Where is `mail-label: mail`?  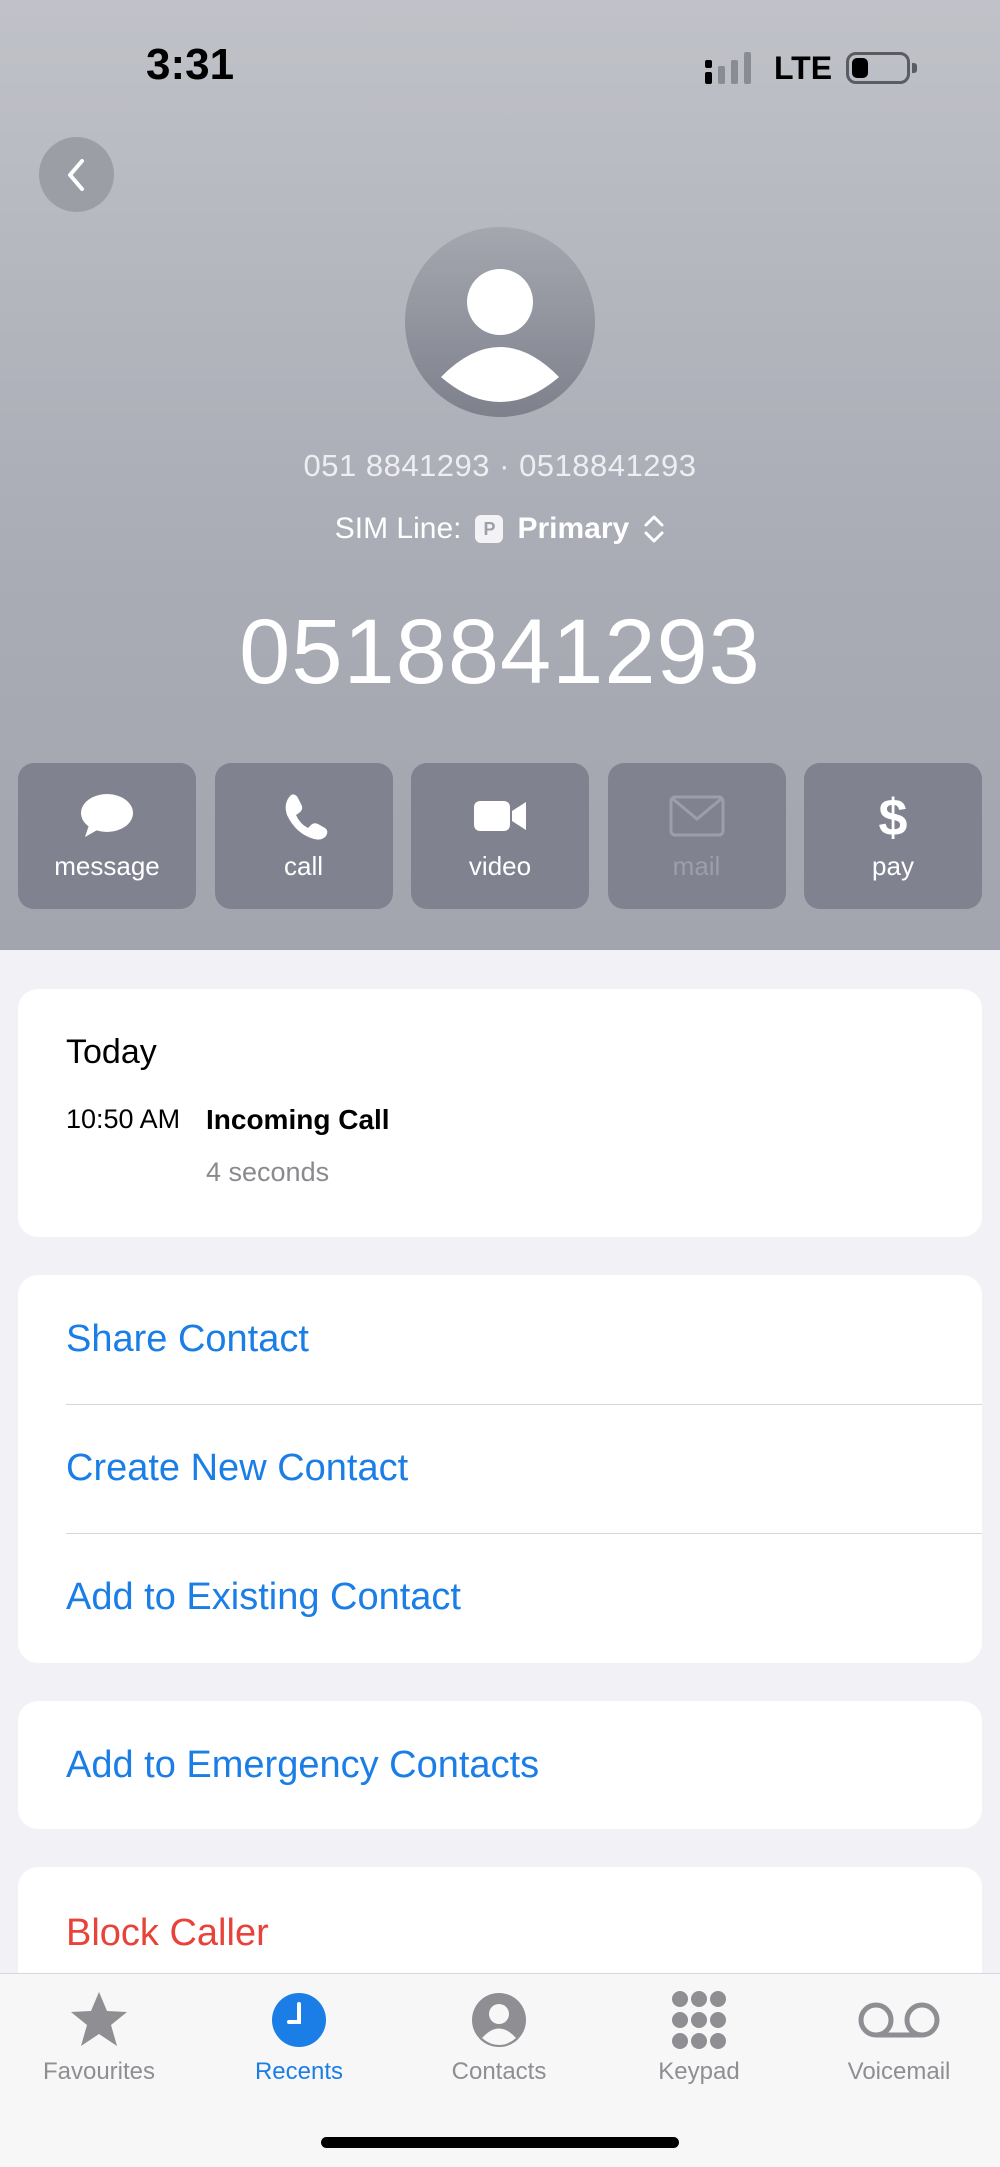
mail-label: mail is located at coordinates (696, 865).